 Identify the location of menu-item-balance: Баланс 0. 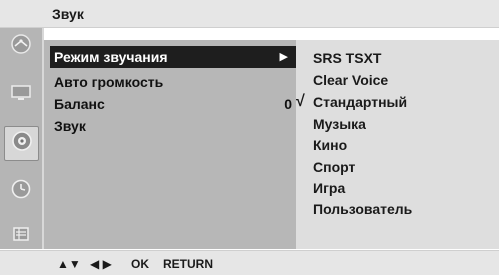
(173, 104).